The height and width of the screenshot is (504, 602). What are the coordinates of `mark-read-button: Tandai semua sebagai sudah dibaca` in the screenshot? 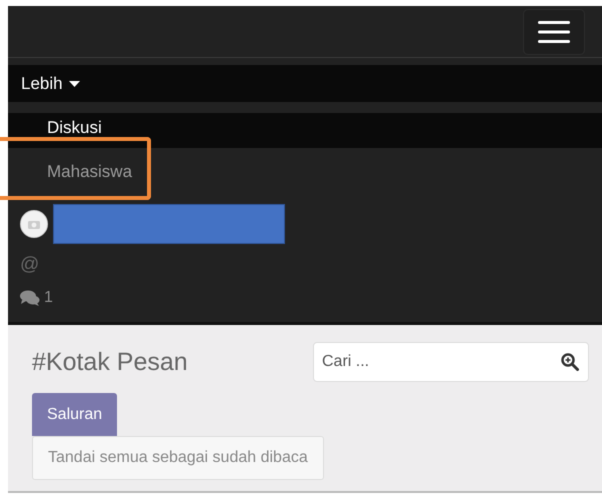 It's located at (178, 458).